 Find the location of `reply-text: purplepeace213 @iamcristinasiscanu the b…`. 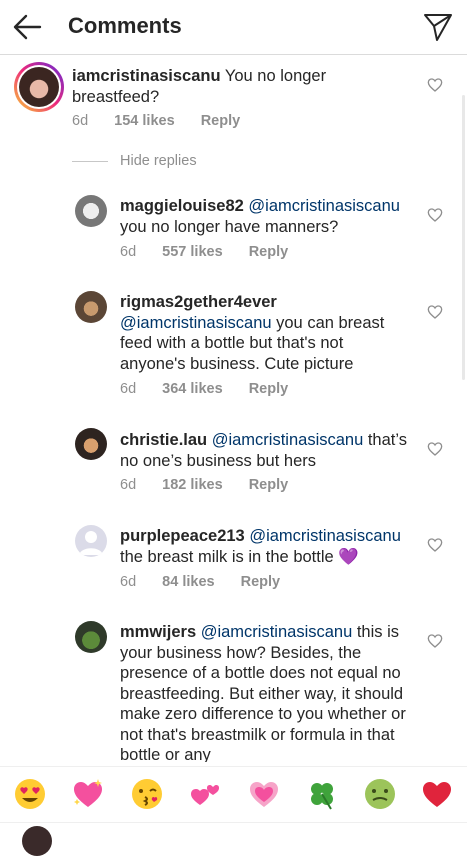

reply-text: purplepeace213 @iamcristinasiscanu the b… is located at coordinates (260, 546).